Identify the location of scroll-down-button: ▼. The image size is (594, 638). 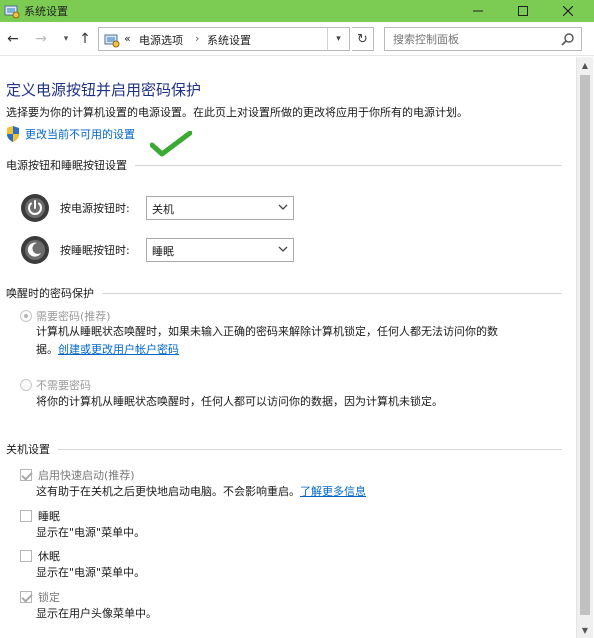
(585, 630).